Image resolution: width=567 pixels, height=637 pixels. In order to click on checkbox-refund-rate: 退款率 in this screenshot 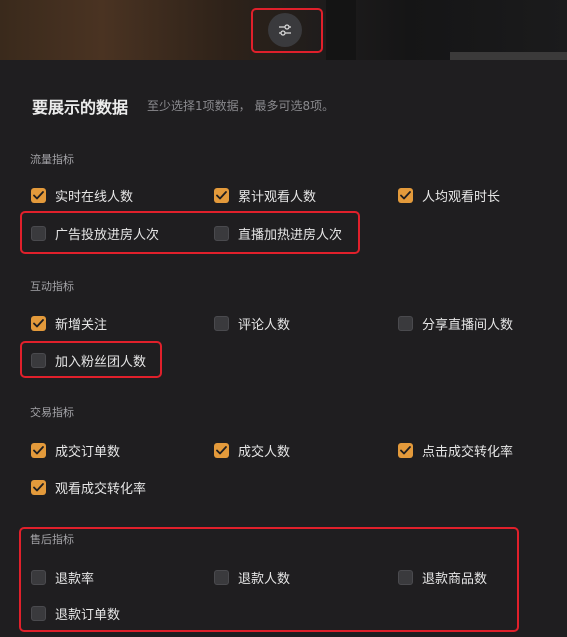, I will do `click(62, 577)`.